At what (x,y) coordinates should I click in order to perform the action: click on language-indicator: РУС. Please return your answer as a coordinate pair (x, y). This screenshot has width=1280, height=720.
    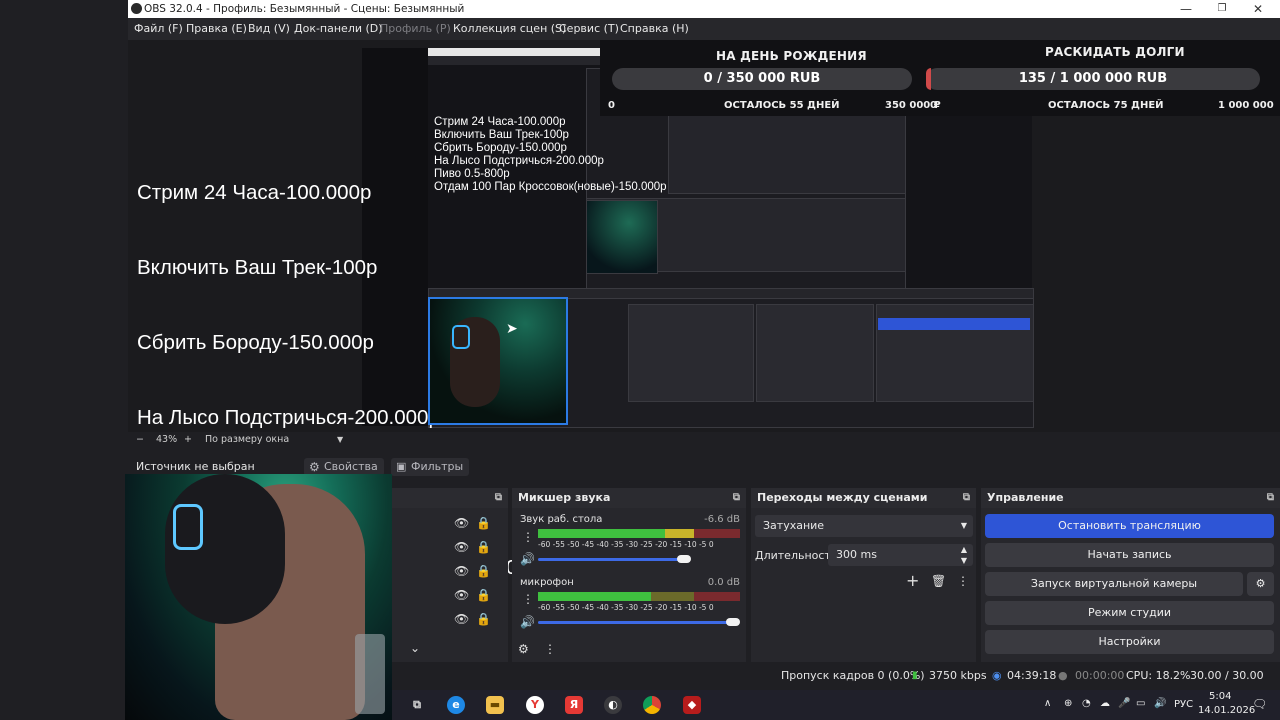
    Looking at the image, I should click on (1183, 704).